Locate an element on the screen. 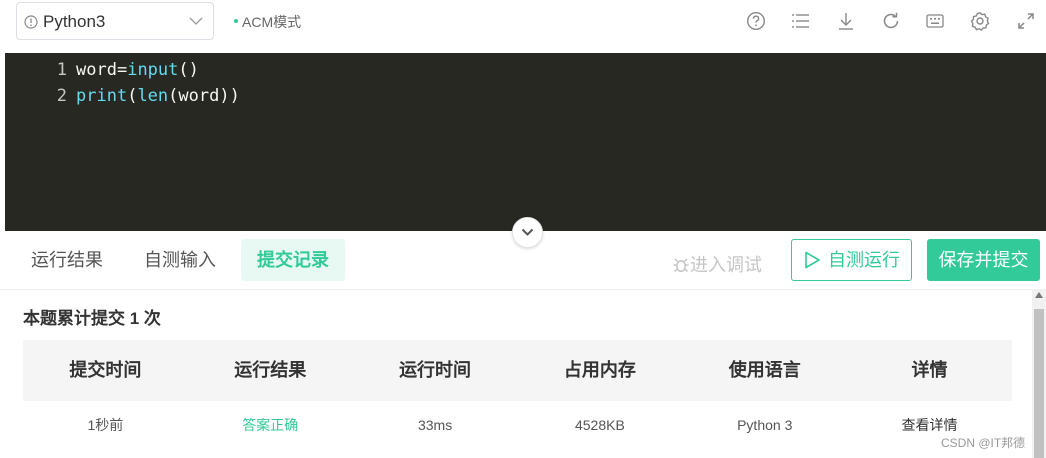 This screenshot has height=458, width=1046. column-header: 占用内存 is located at coordinates (599, 370).